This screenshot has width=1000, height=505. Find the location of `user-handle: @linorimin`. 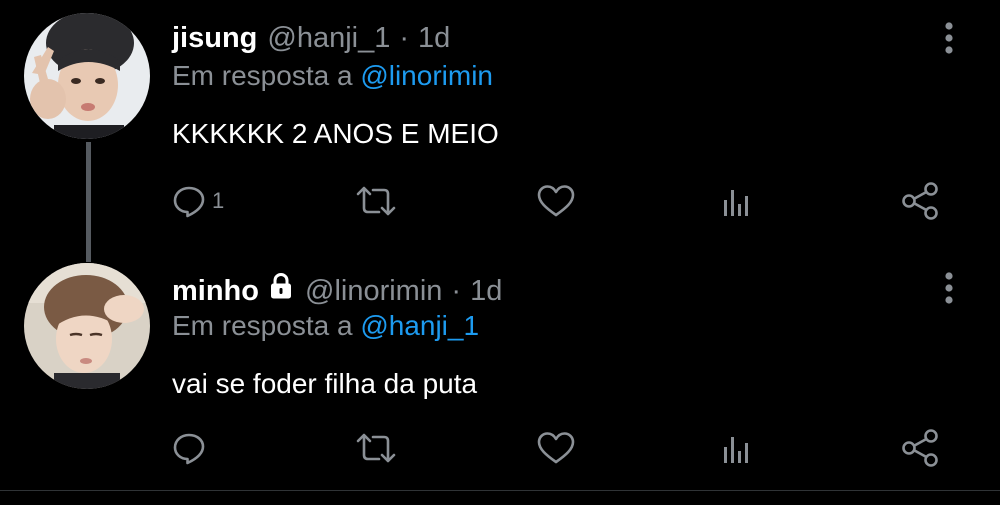

user-handle: @linorimin is located at coordinates (373, 291).